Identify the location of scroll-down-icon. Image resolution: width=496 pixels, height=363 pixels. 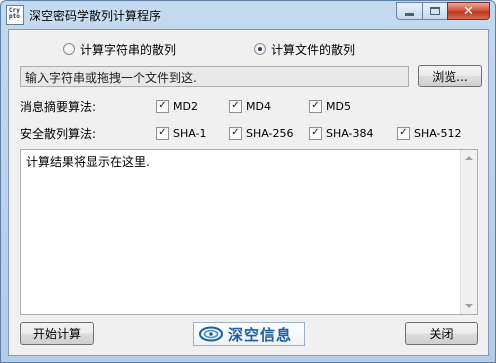
(469, 306).